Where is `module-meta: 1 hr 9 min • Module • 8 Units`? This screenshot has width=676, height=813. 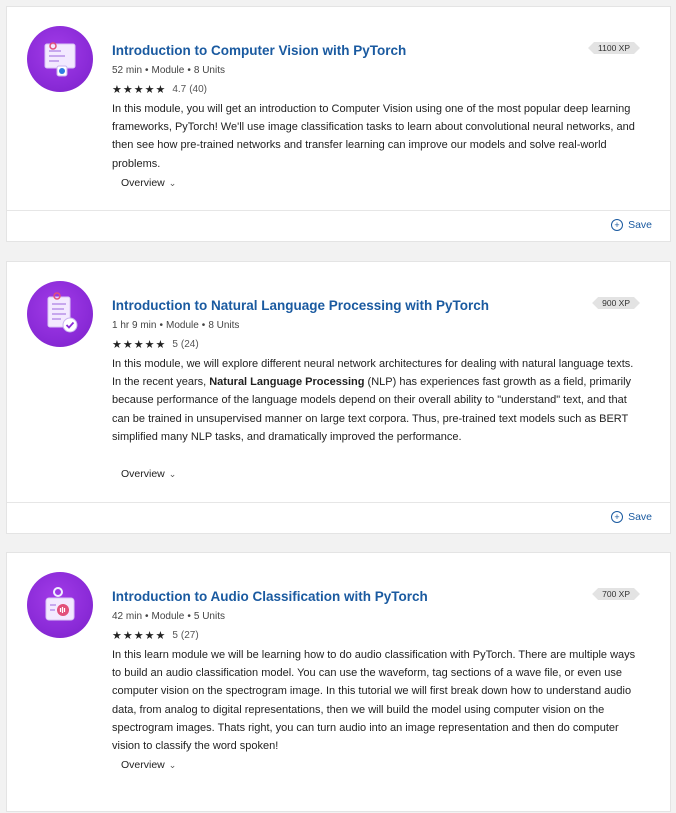 module-meta: 1 hr 9 min • Module • 8 Units is located at coordinates (175, 325).